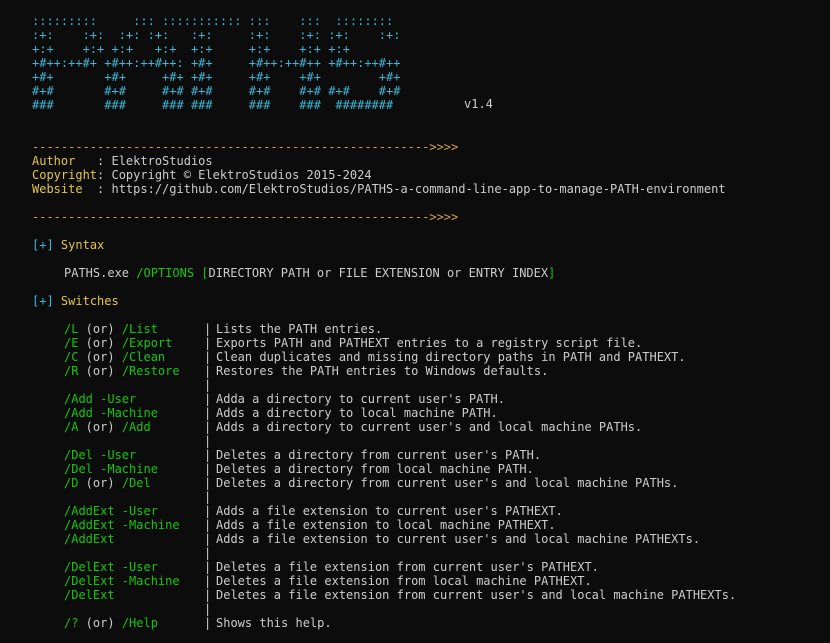 The width and height of the screenshot is (830, 643). Describe the element at coordinates (165, 273) in the screenshot. I see `syntax-options: /OPTIONS` at that location.